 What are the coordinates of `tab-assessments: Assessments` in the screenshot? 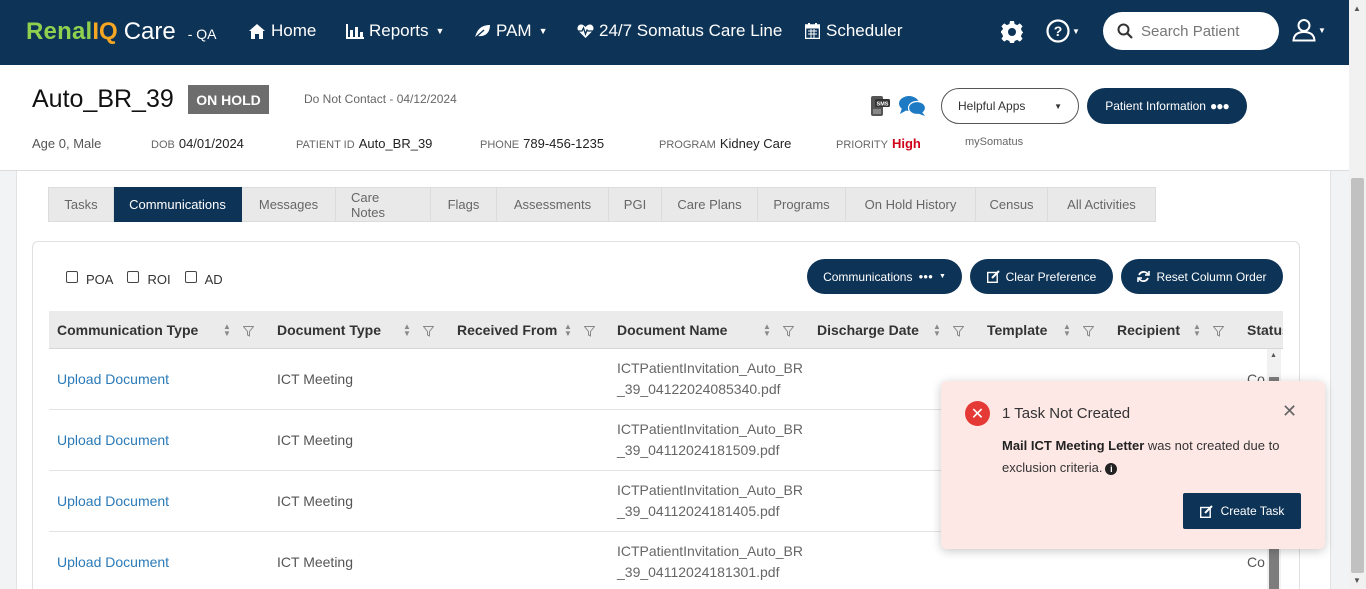 It's located at (553, 204).